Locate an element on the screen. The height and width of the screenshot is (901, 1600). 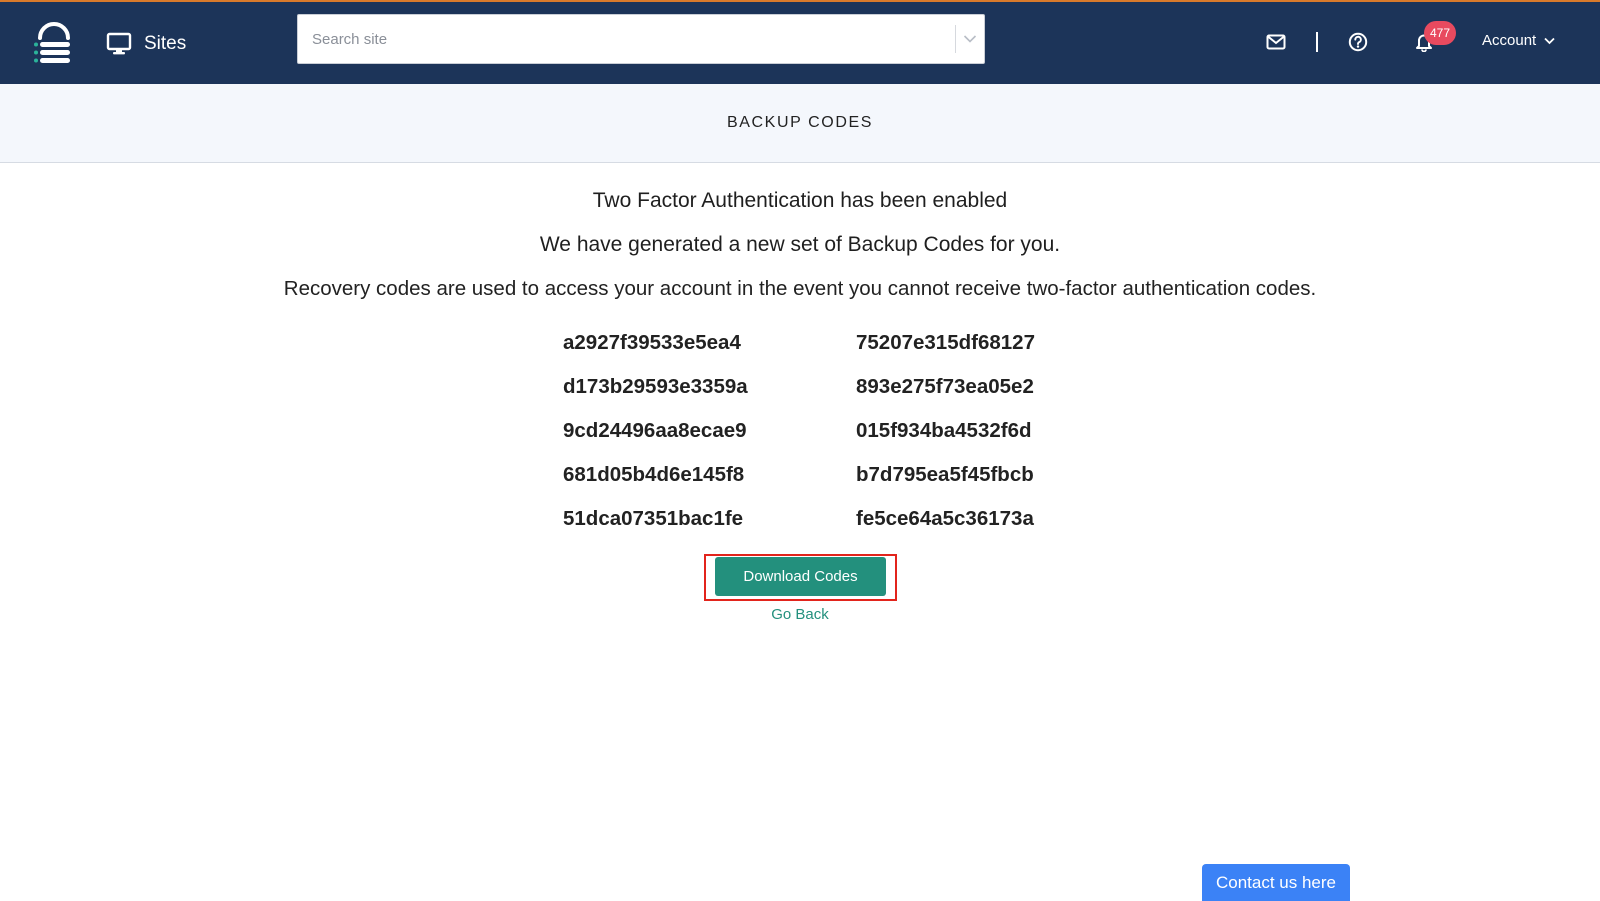
logo-icon is located at coordinates (54, 43).